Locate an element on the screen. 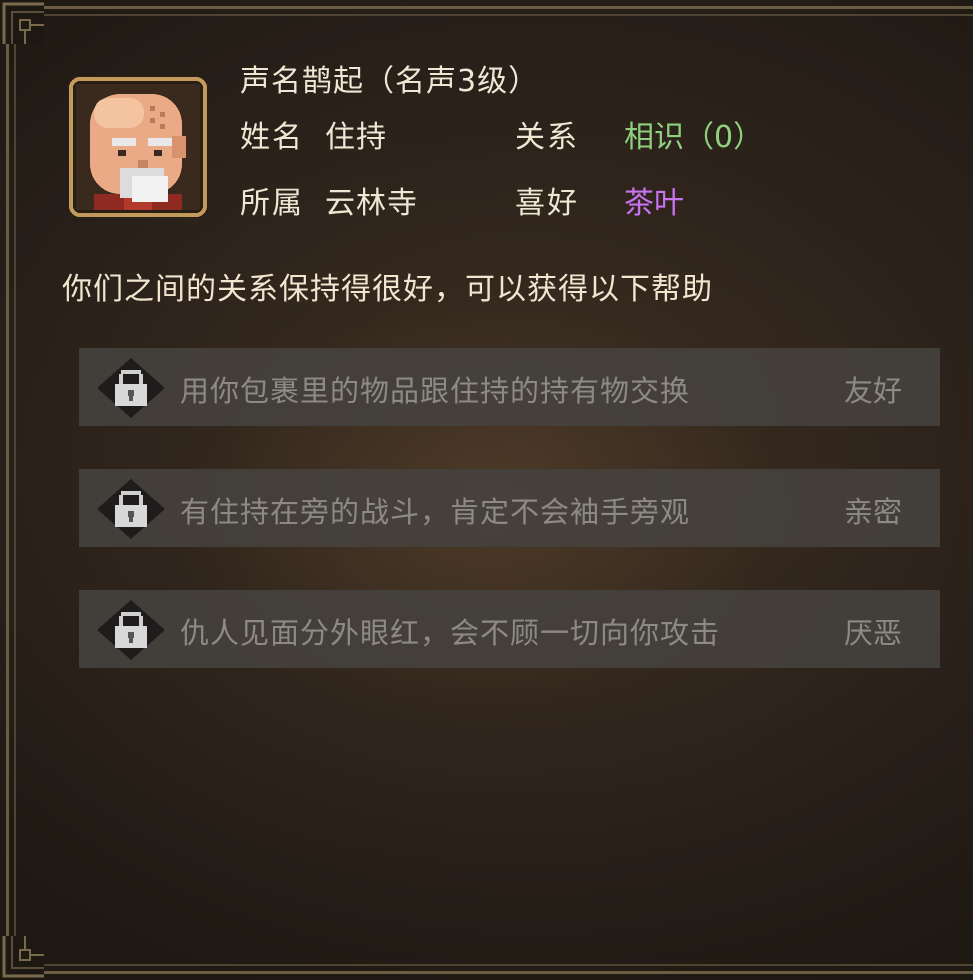 Image resolution: width=973 pixels, height=980 pixels. relationship-description: 你们之间的关系保持得很好，可以获得以下帮助 is located at coordinates (387, 289).